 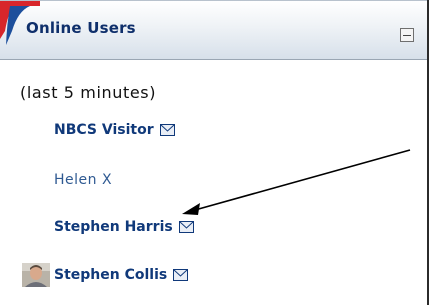 I want to click on user-list-item: Helen X, so click(x=83, y=180).